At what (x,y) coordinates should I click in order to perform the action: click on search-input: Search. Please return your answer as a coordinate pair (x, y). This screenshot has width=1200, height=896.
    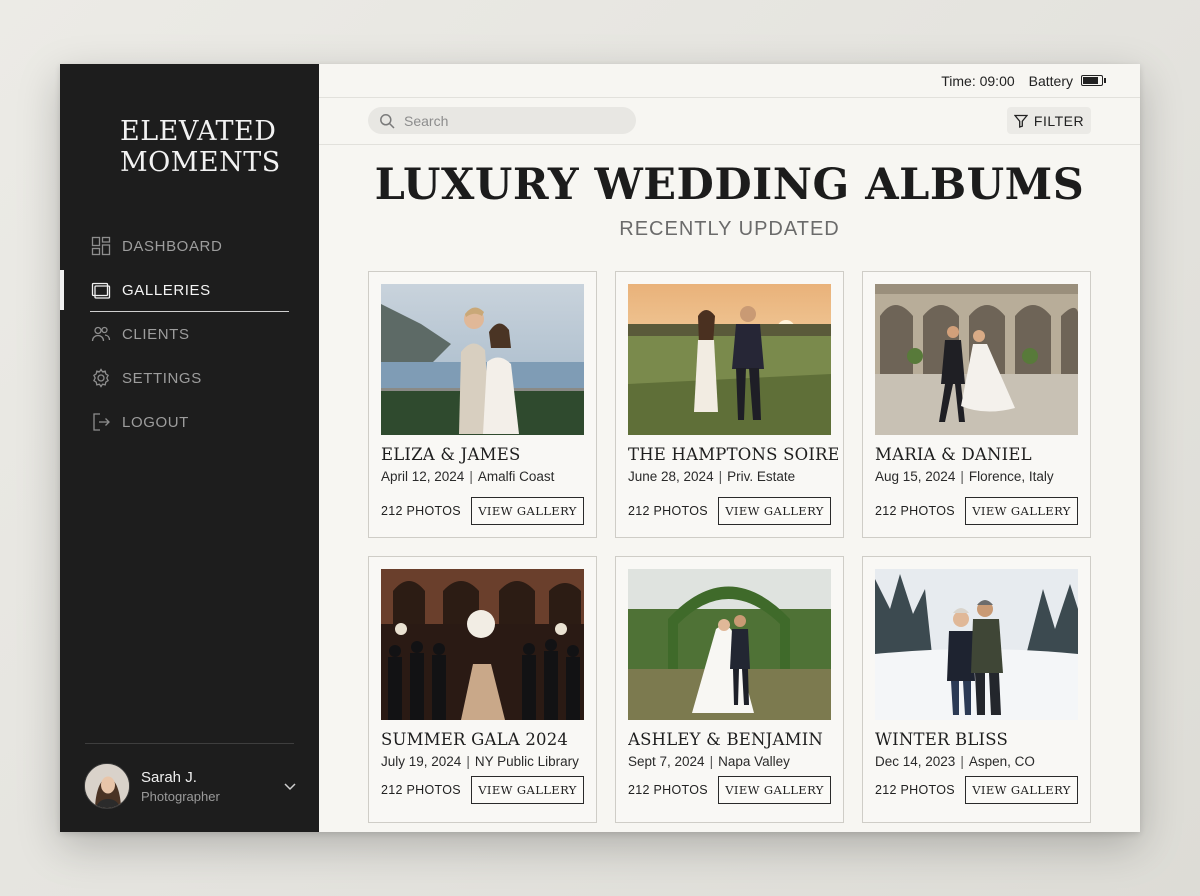
    Looking at the image, I should click on (502, 120).